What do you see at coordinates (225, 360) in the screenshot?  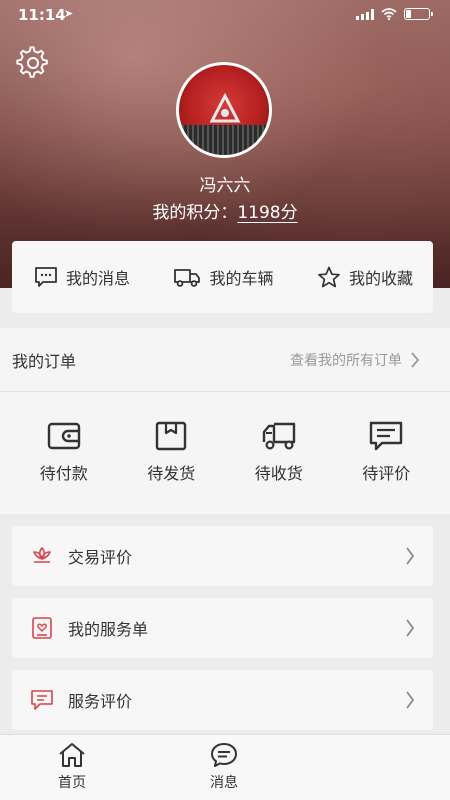 I see `orders-header: 我的订单 查看我的所有订单` at bounding box center [225, 360].